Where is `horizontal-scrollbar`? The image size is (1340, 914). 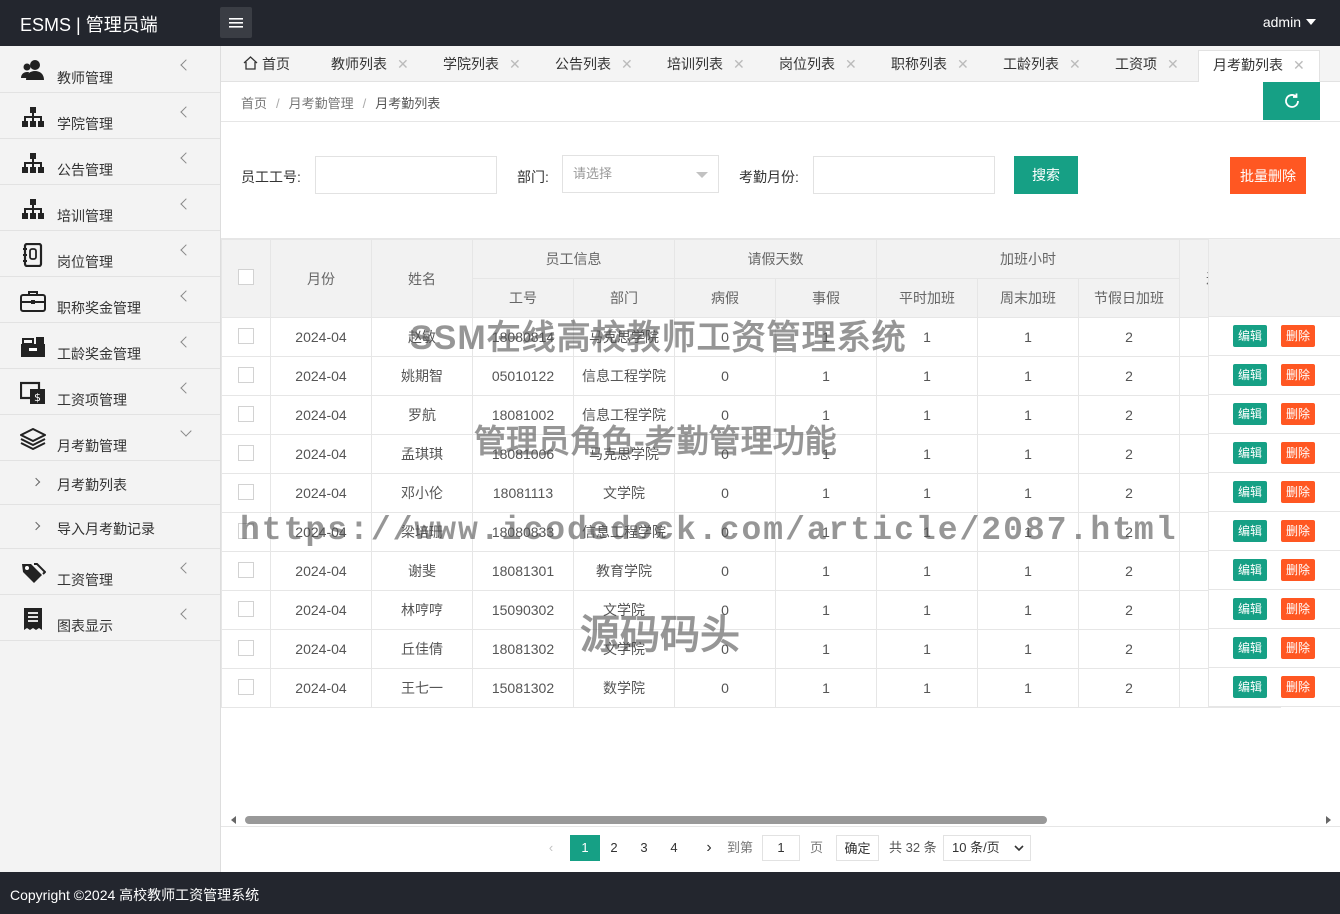
horizontal-scrollbar is located at coordinates (781, 820).